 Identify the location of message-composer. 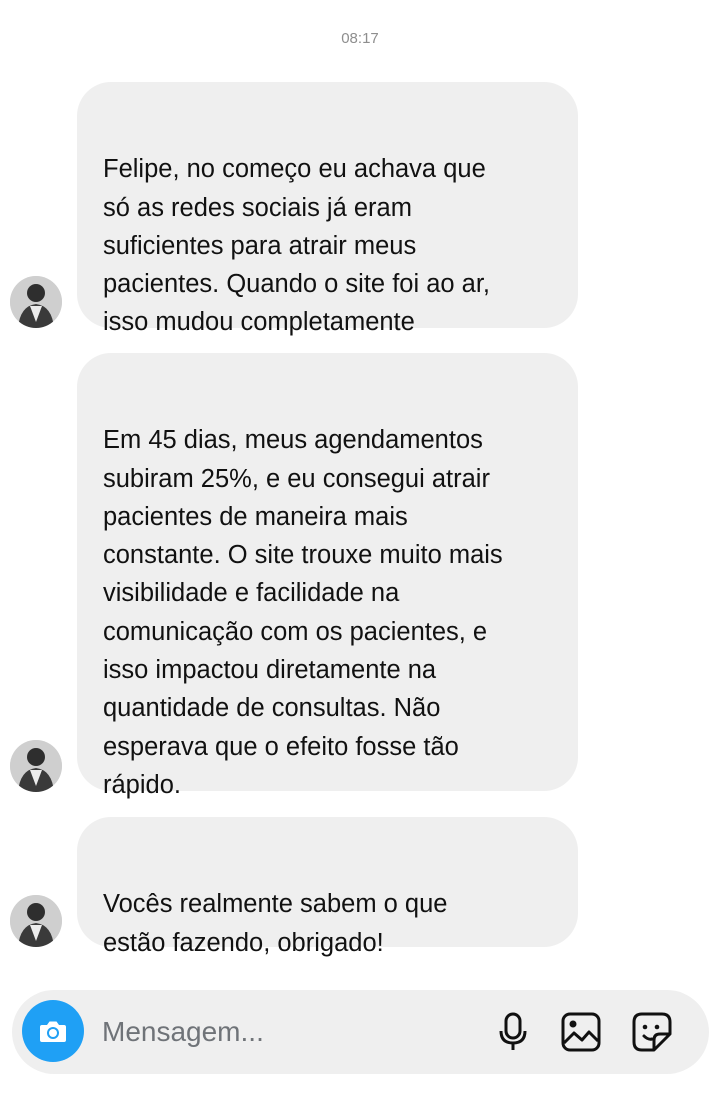
(360, 1032).